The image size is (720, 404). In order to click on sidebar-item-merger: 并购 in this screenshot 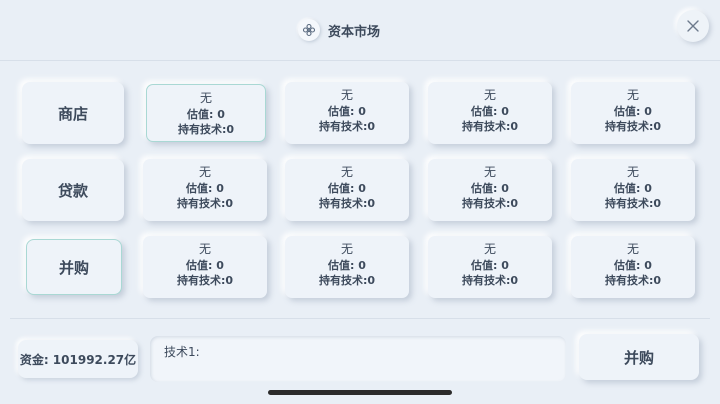, I will do `click(74, 267)`.